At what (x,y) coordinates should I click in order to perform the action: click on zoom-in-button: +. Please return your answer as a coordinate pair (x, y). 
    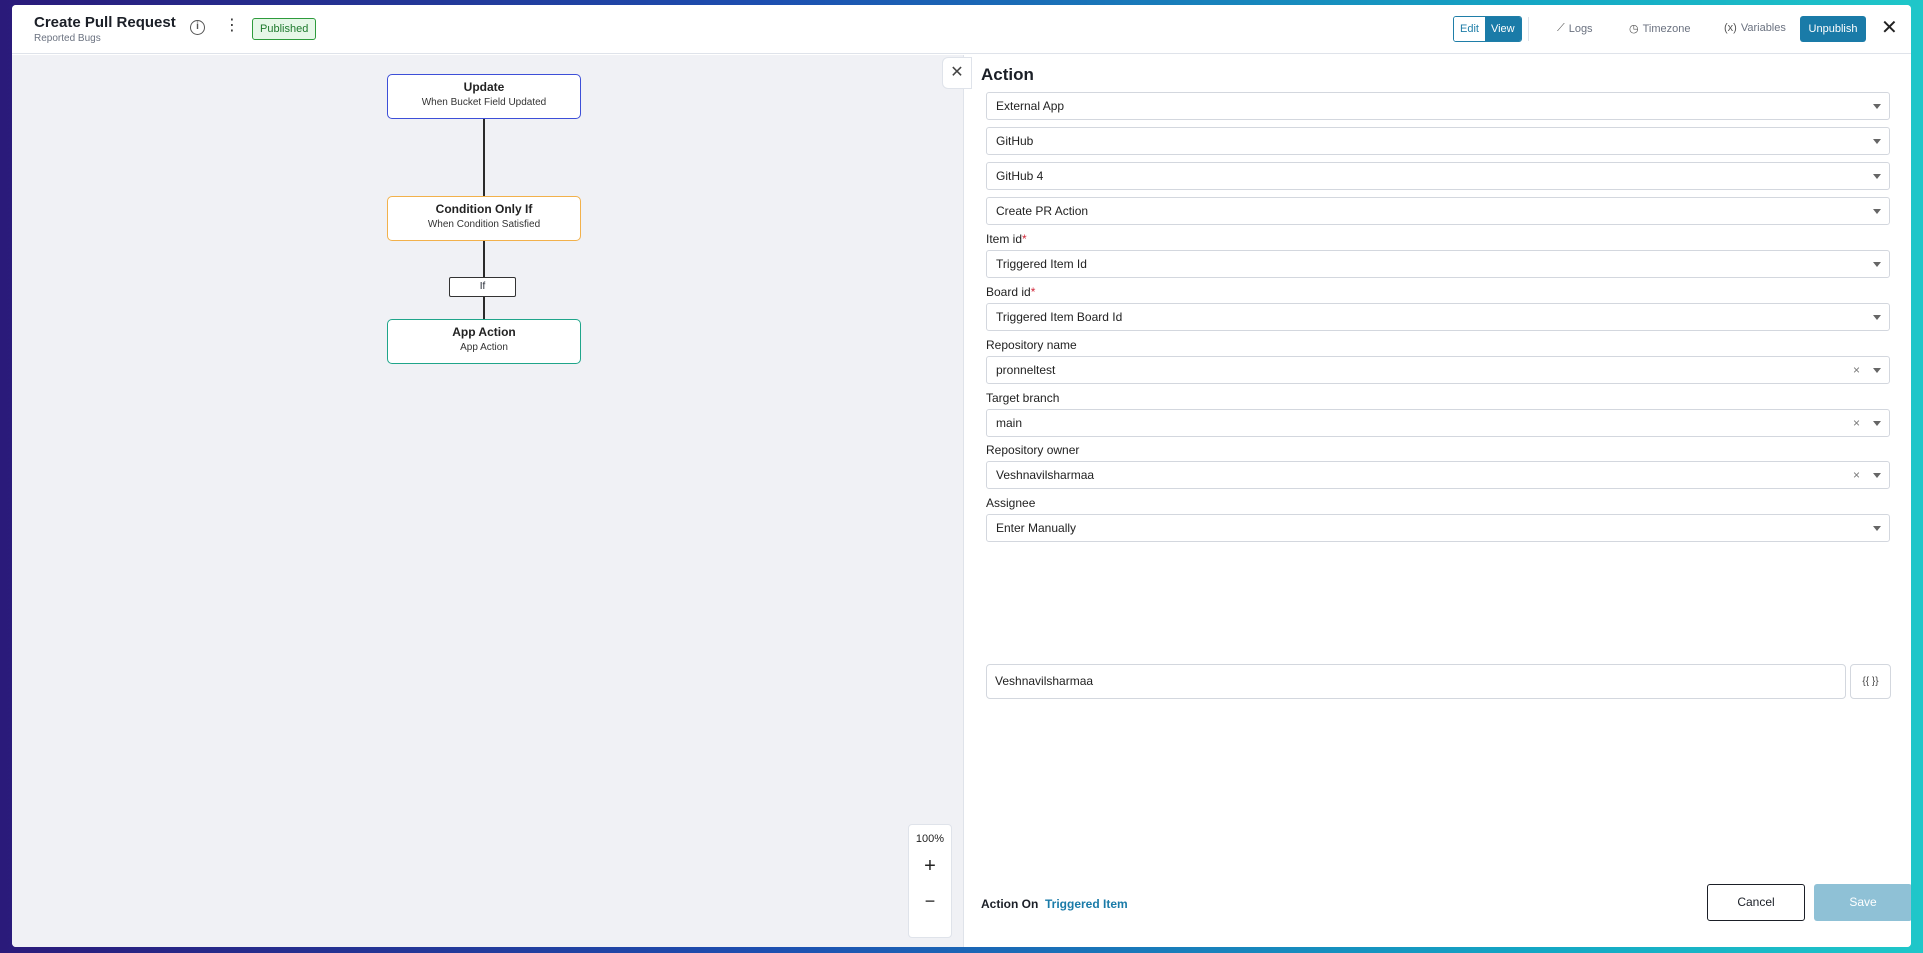
    Looking at the image, I should click on (930, 866).